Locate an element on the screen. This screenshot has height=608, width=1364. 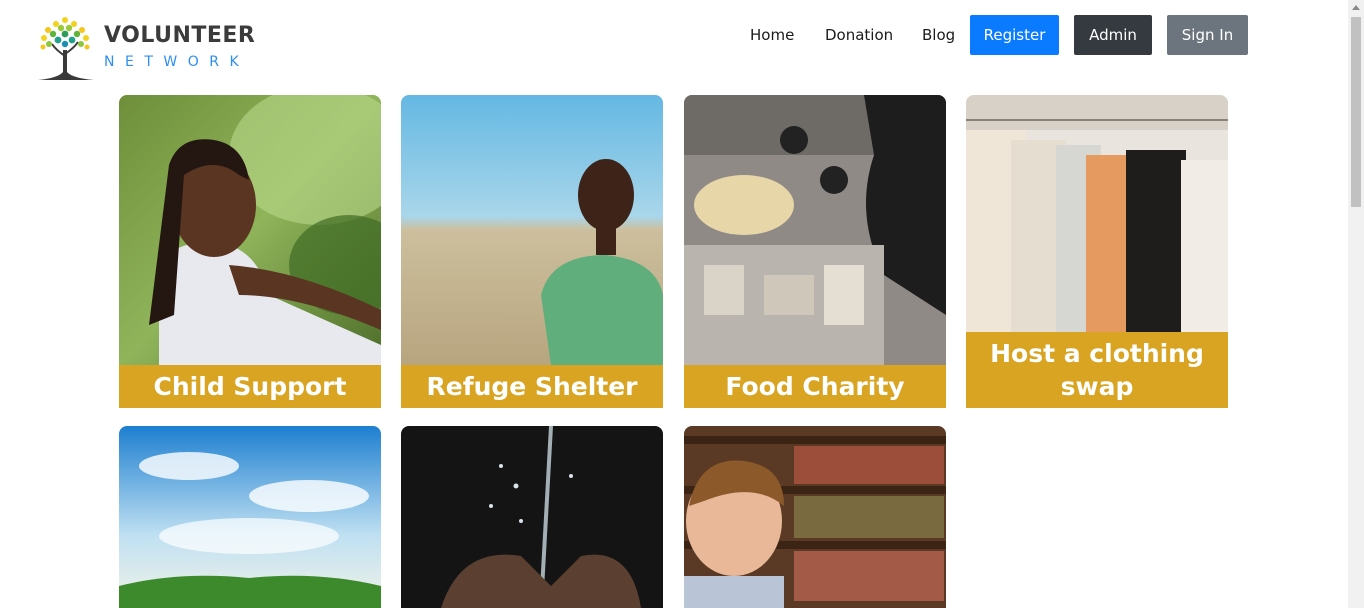
brand-logo: VOLUNTEER NETWORK is located at coordinates (149, 48).